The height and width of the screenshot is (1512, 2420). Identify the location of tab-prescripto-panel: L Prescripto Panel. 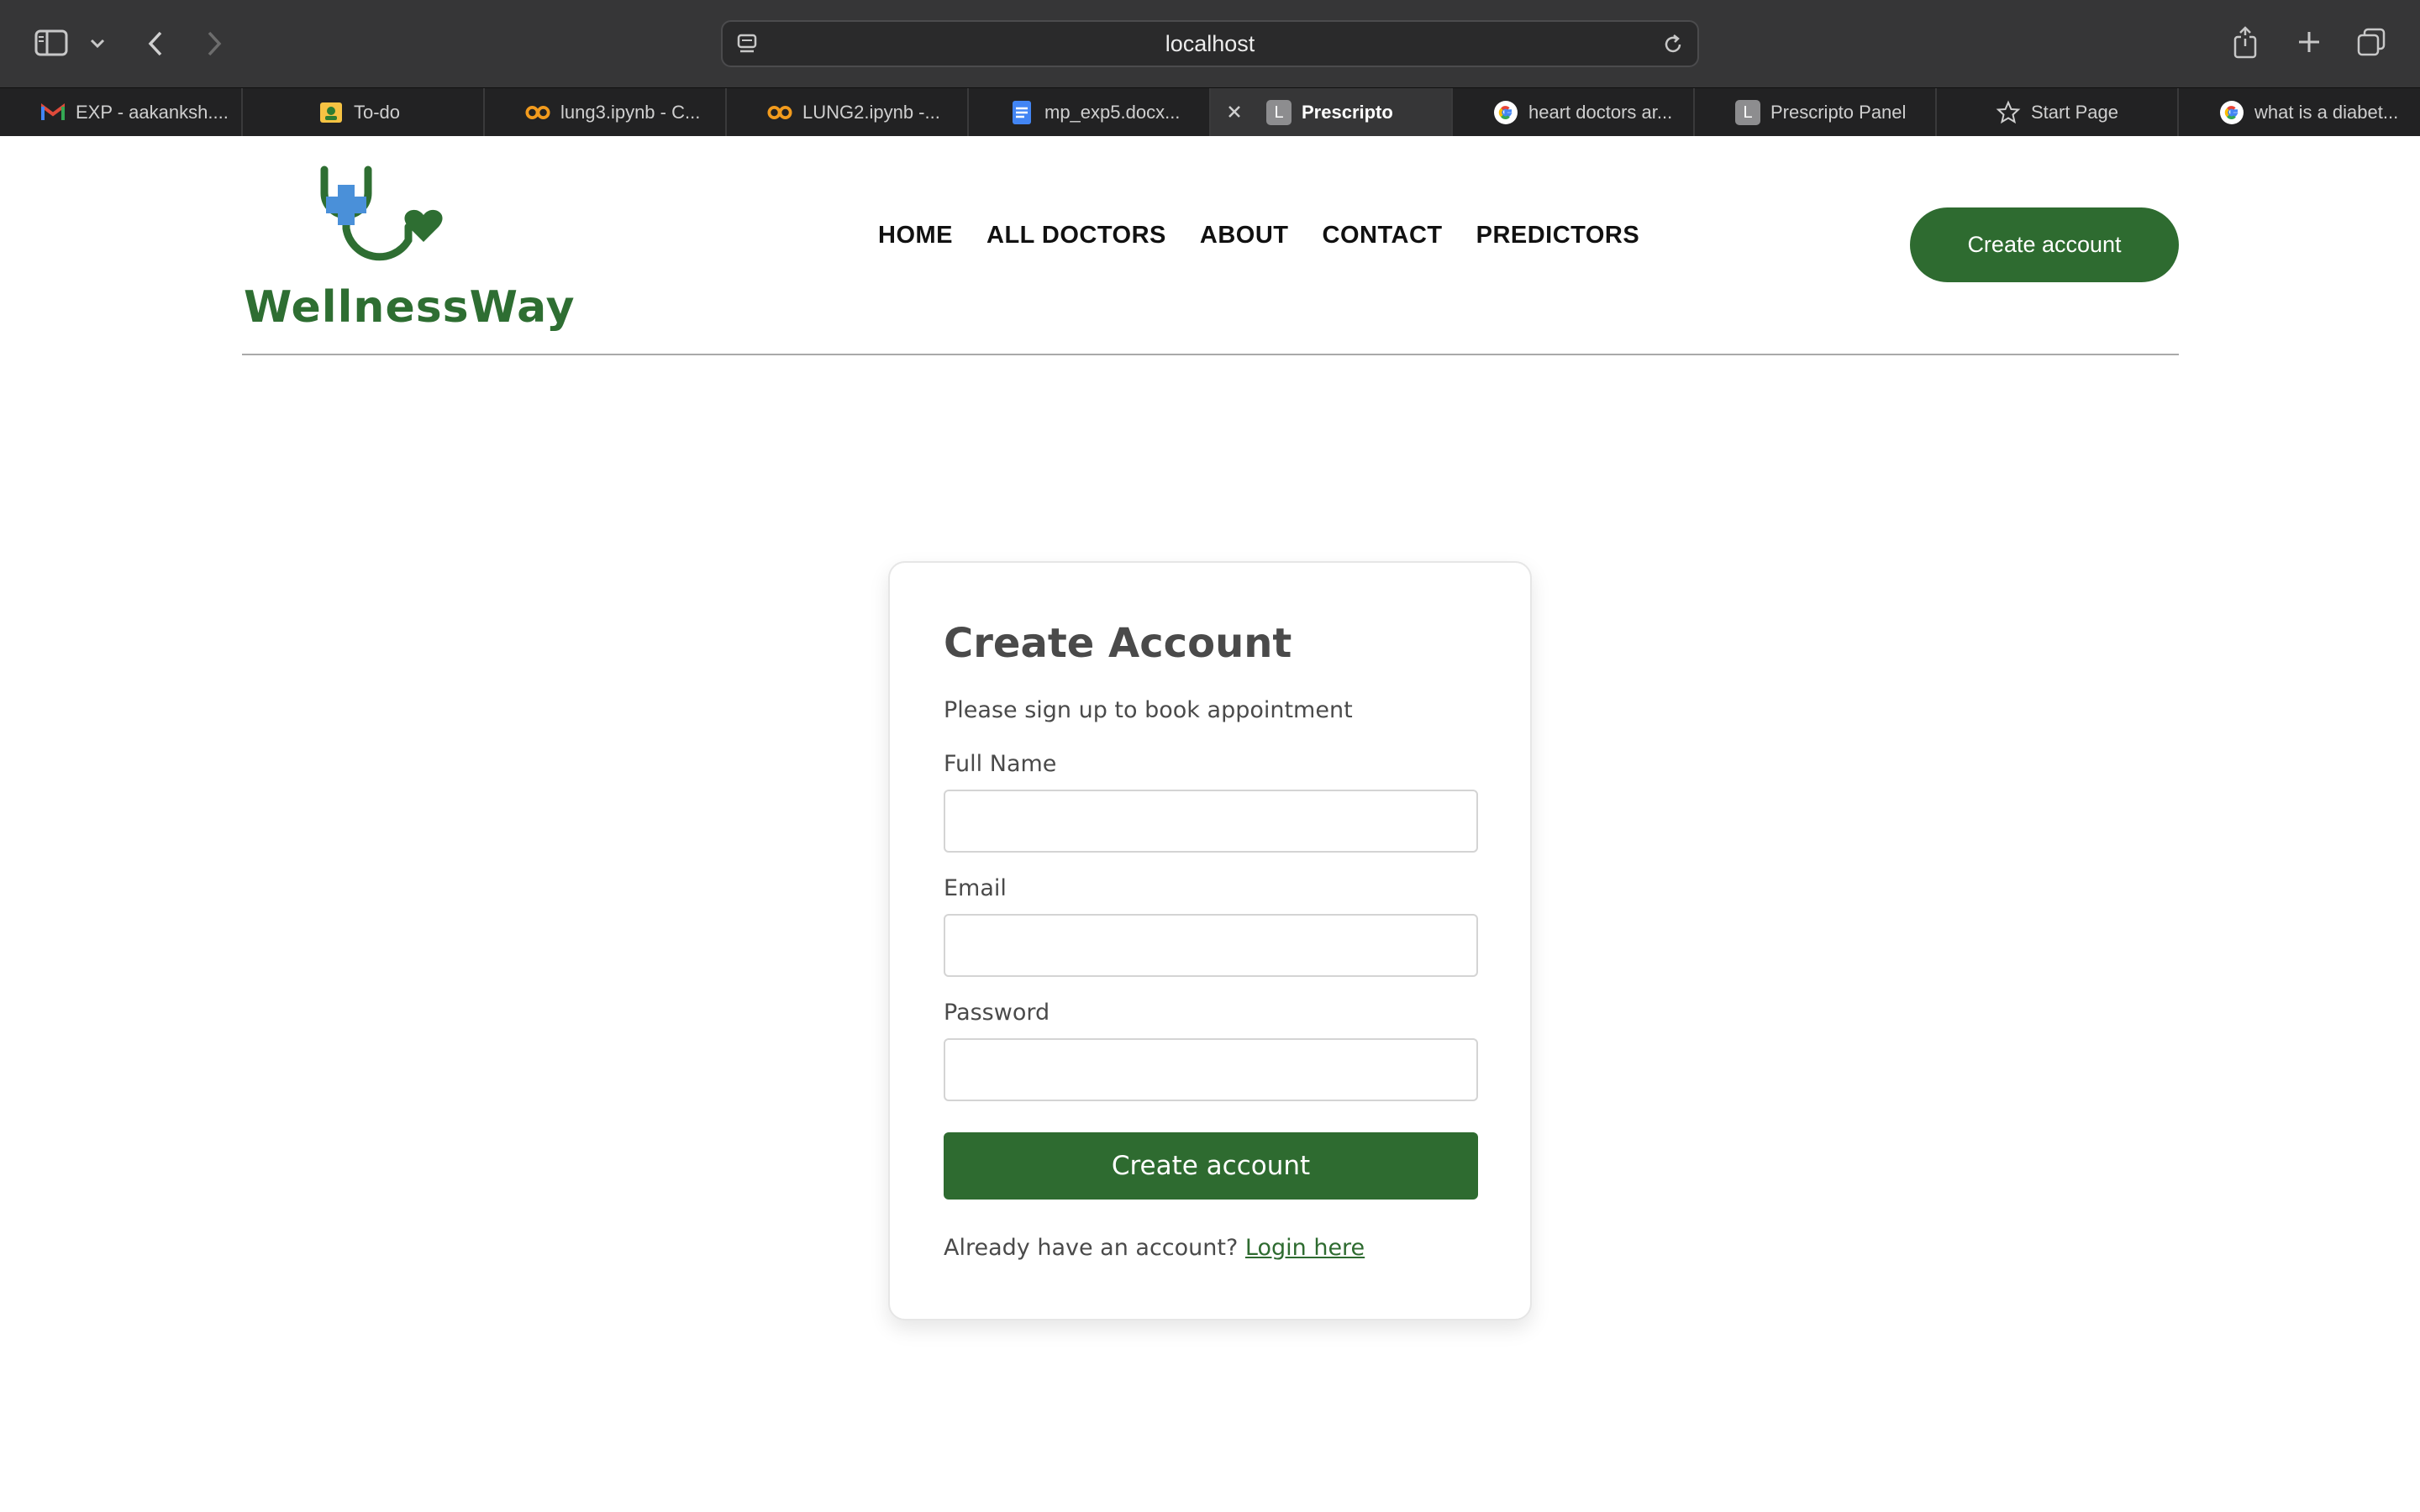
(1816, 112).